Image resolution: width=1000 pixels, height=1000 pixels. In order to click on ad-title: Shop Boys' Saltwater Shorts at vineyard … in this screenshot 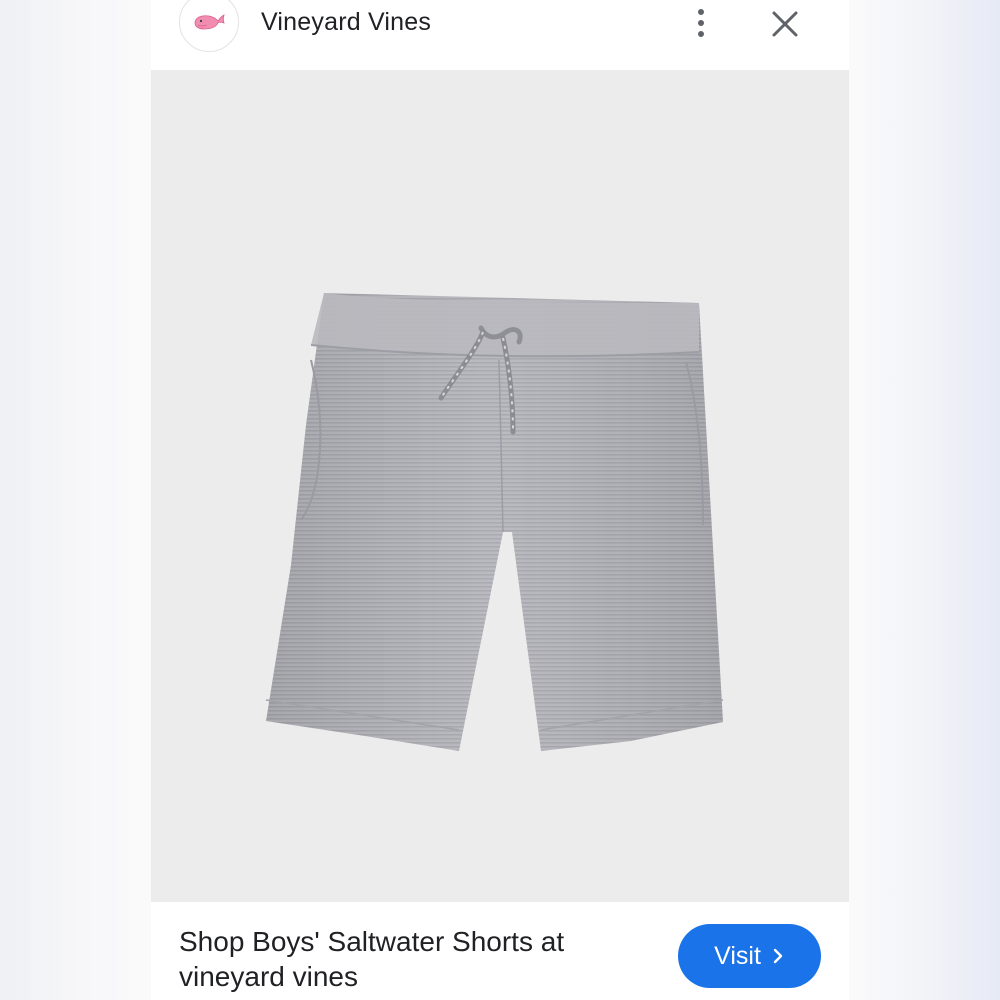, I will do `click(414, 959)`.